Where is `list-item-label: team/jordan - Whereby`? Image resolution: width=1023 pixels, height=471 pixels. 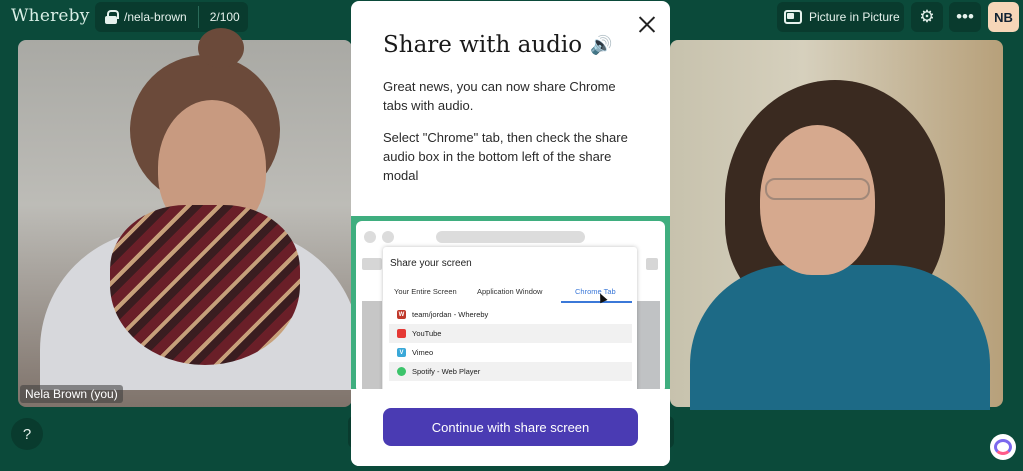
list-item-label: team/jordan - Whereby is located at coordinates (450, 314).